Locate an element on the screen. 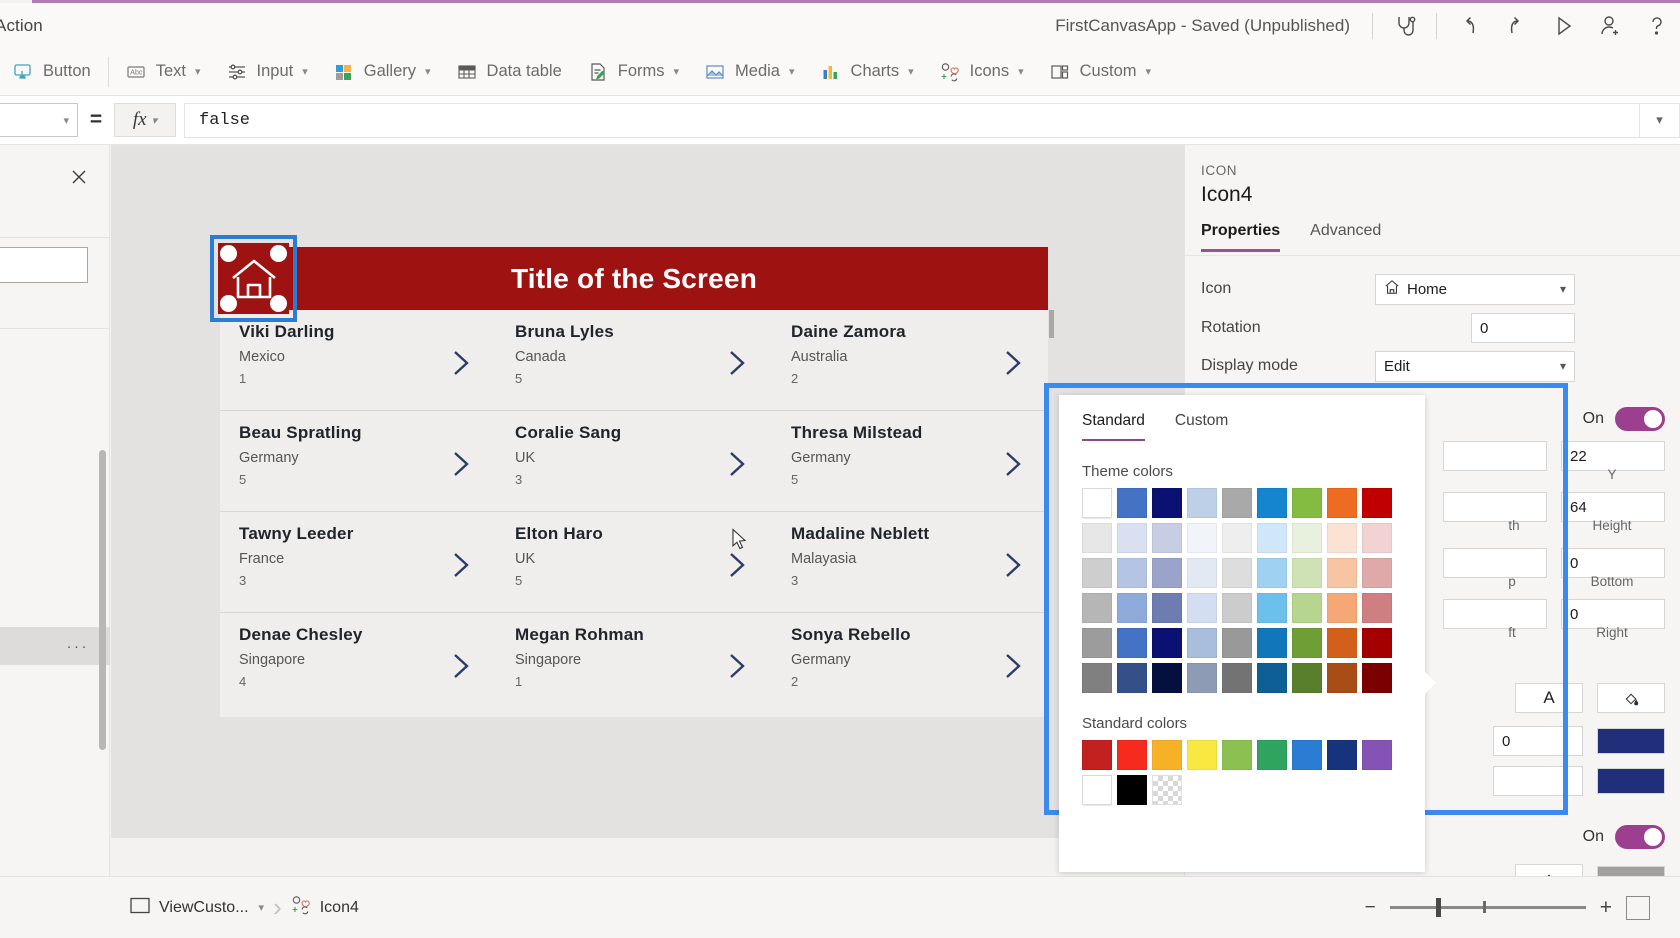 The image size is (1680, 938). ribbon-item-input: Input ▾ is located at coordinates (267, 72).